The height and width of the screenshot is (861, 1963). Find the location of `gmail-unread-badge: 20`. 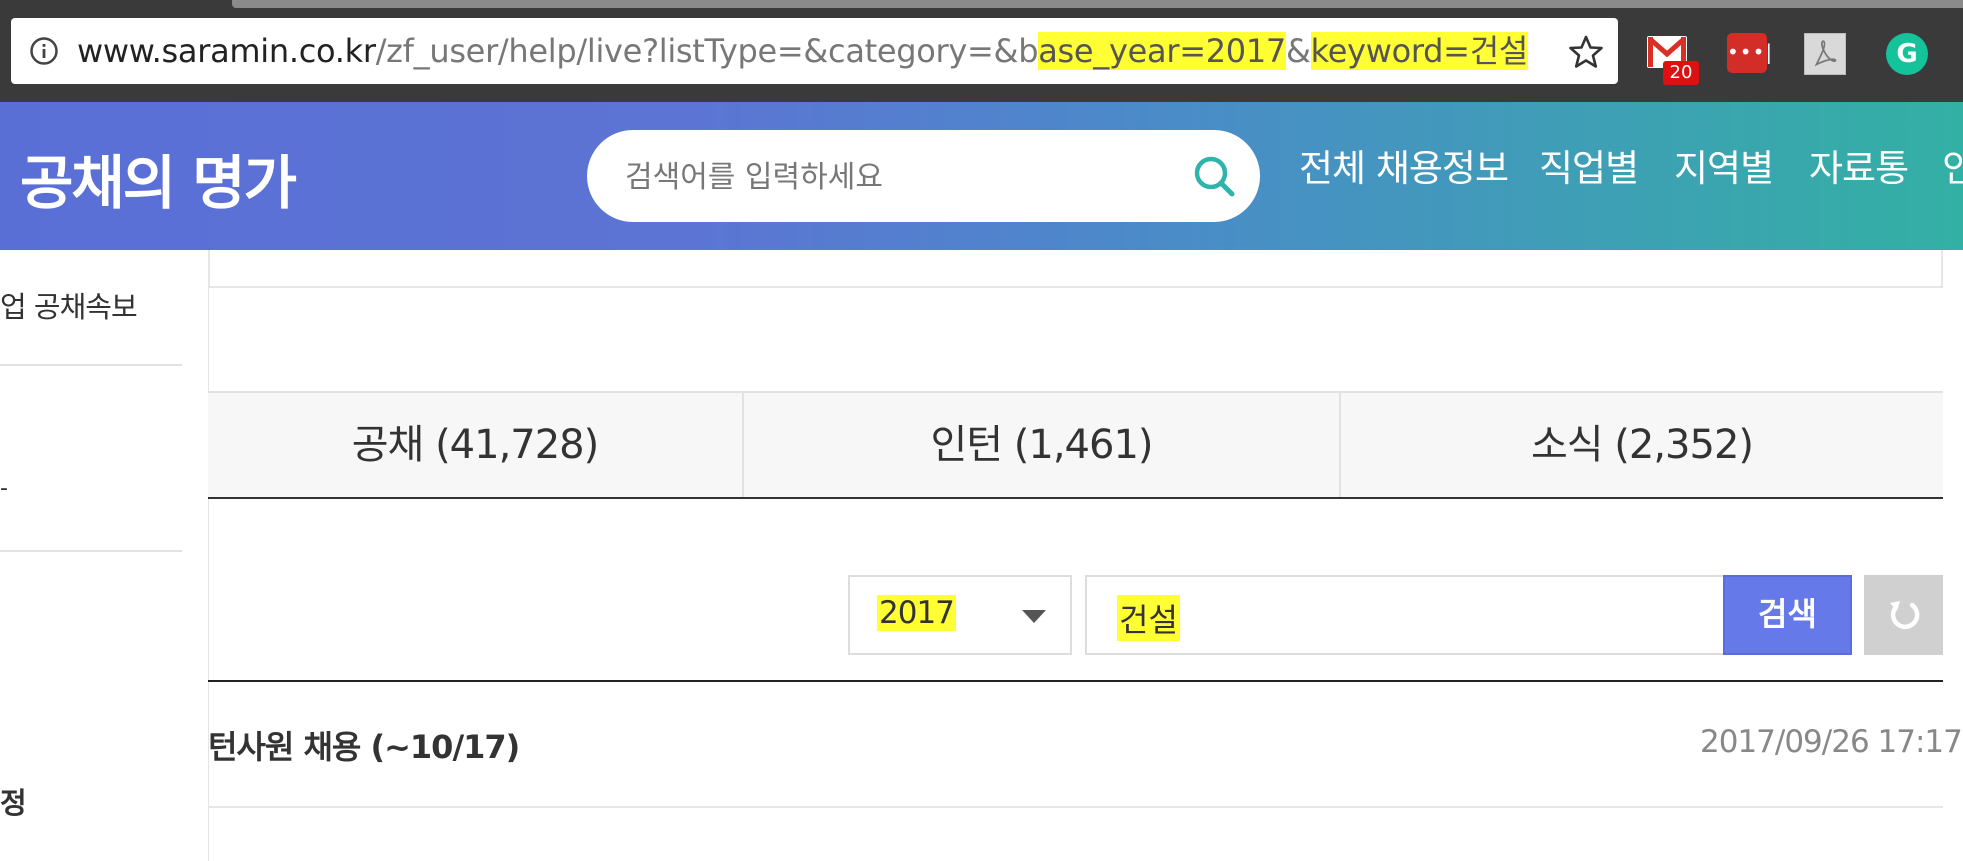

gmail-unread-badge: 20 is located at coordinates (1681, 73).